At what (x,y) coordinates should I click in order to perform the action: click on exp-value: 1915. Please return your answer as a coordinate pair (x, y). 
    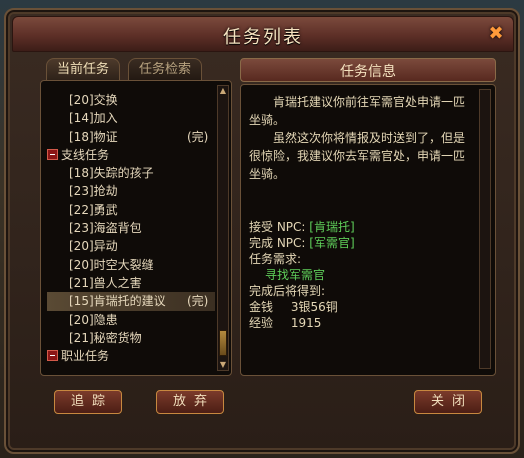
    Looking at the image, I should click on (306, 323).